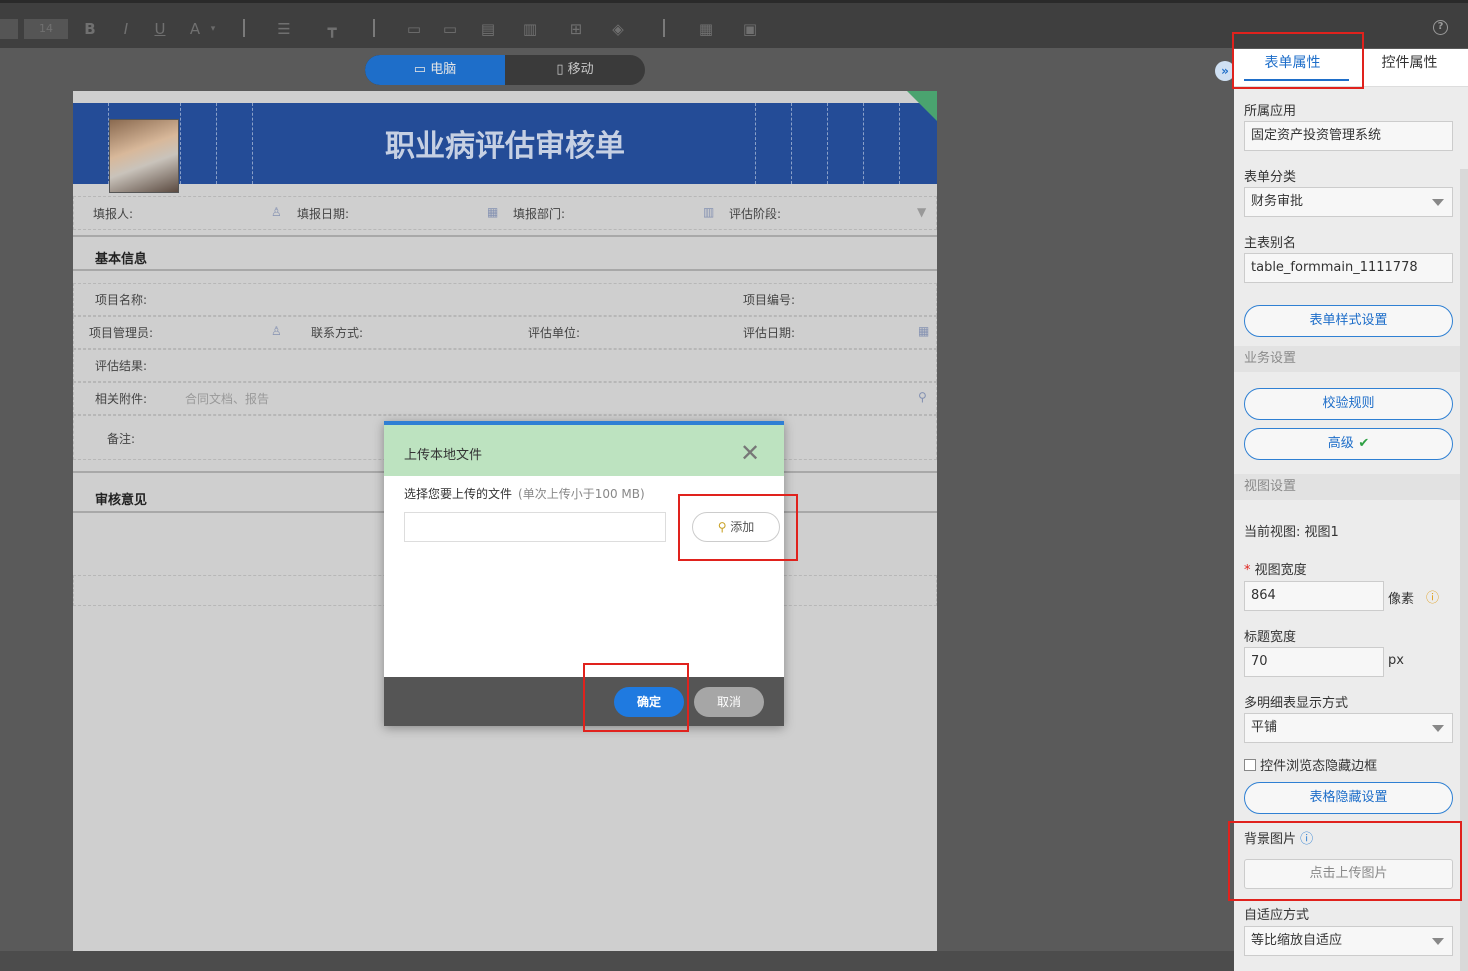 The width and height of the screenshot is (1468, 971). I want to click on tab-control-properties: 控件属性, so click(1409, 68).